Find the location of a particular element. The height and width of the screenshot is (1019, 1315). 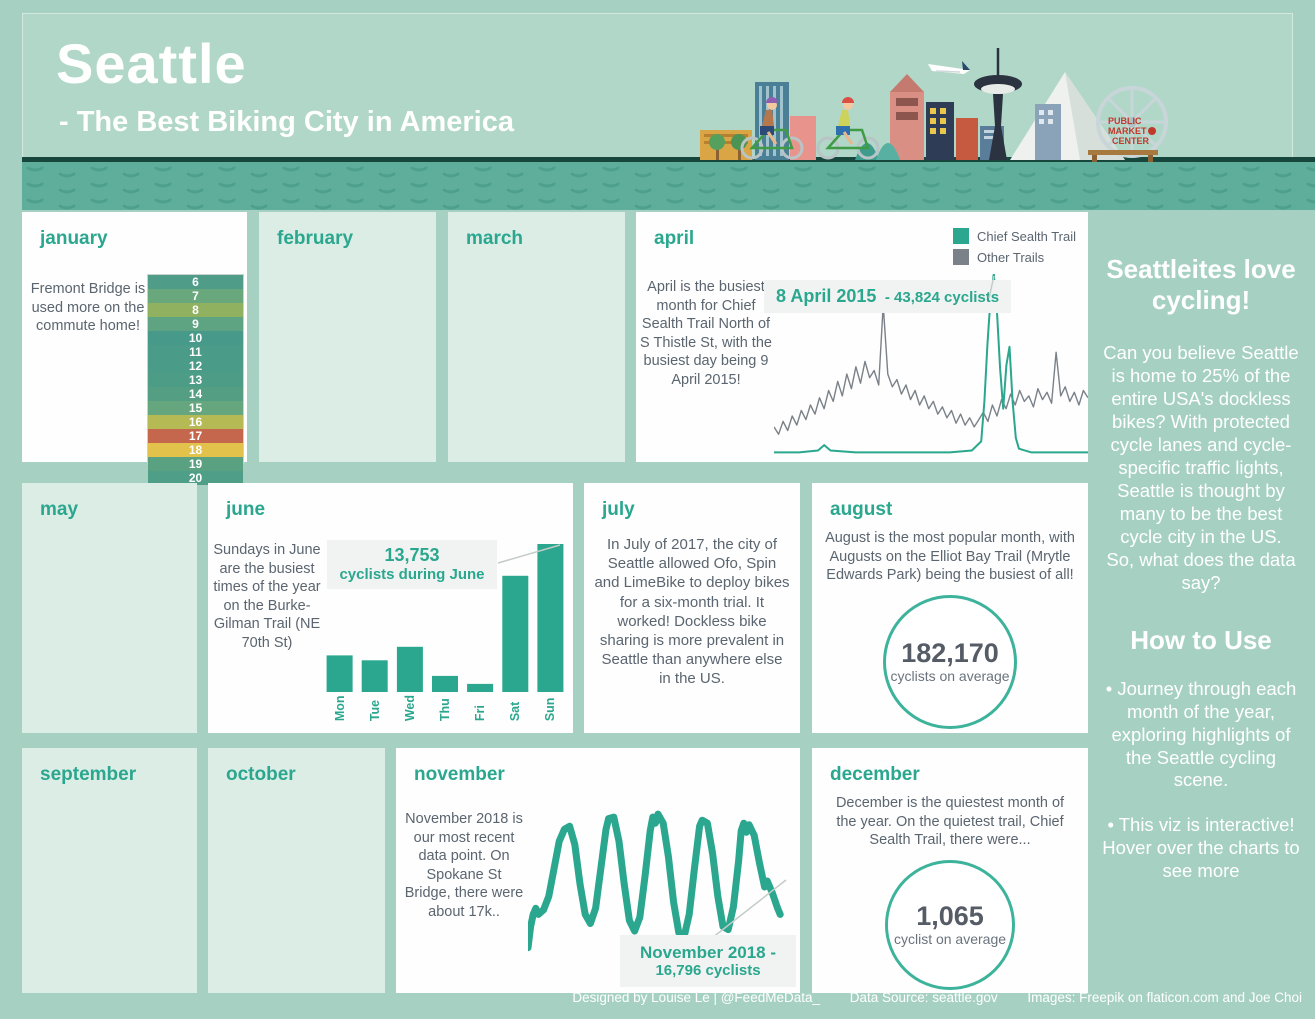

august-stat-label: cyclists on average is located at coordinates (950, 675).